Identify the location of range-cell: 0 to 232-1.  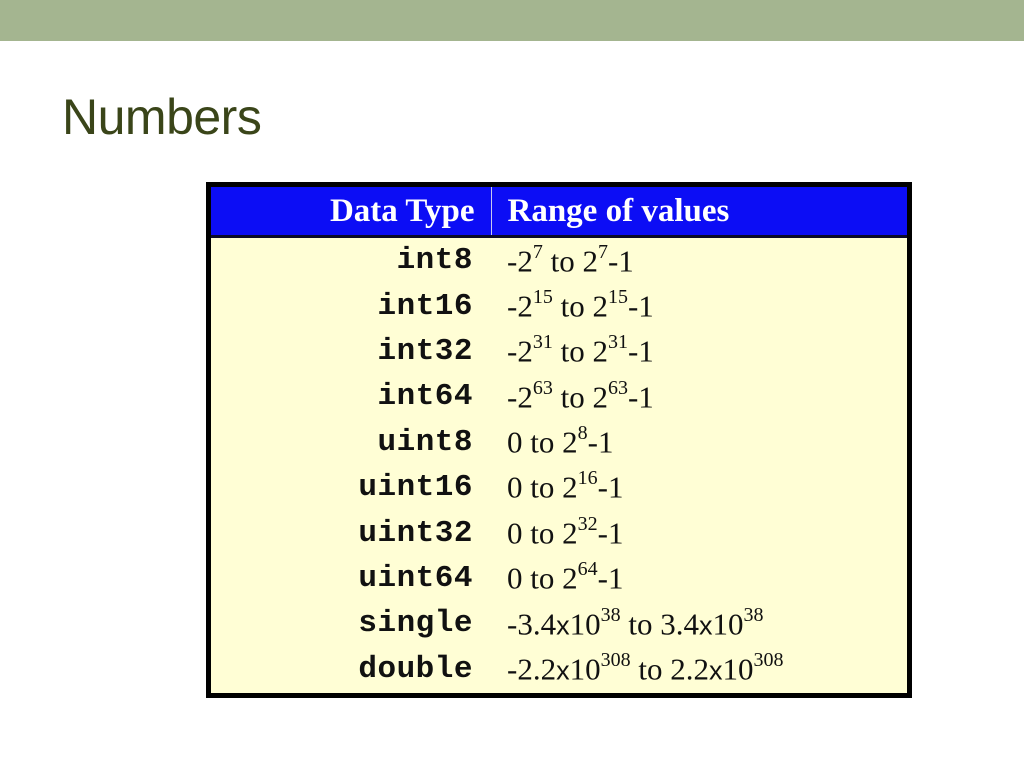
(699, 532).